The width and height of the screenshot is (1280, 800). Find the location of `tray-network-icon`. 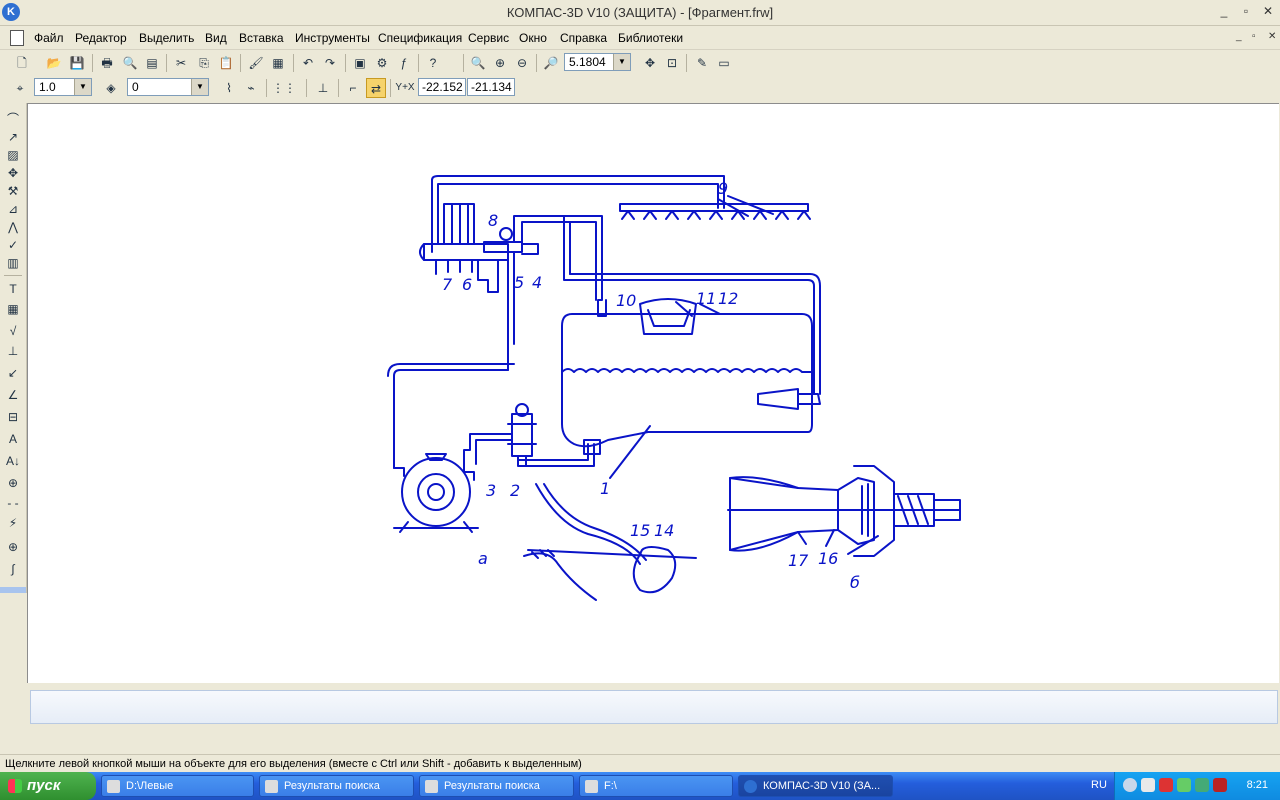

tray-network-icon is located at coordinates (1148, 785).